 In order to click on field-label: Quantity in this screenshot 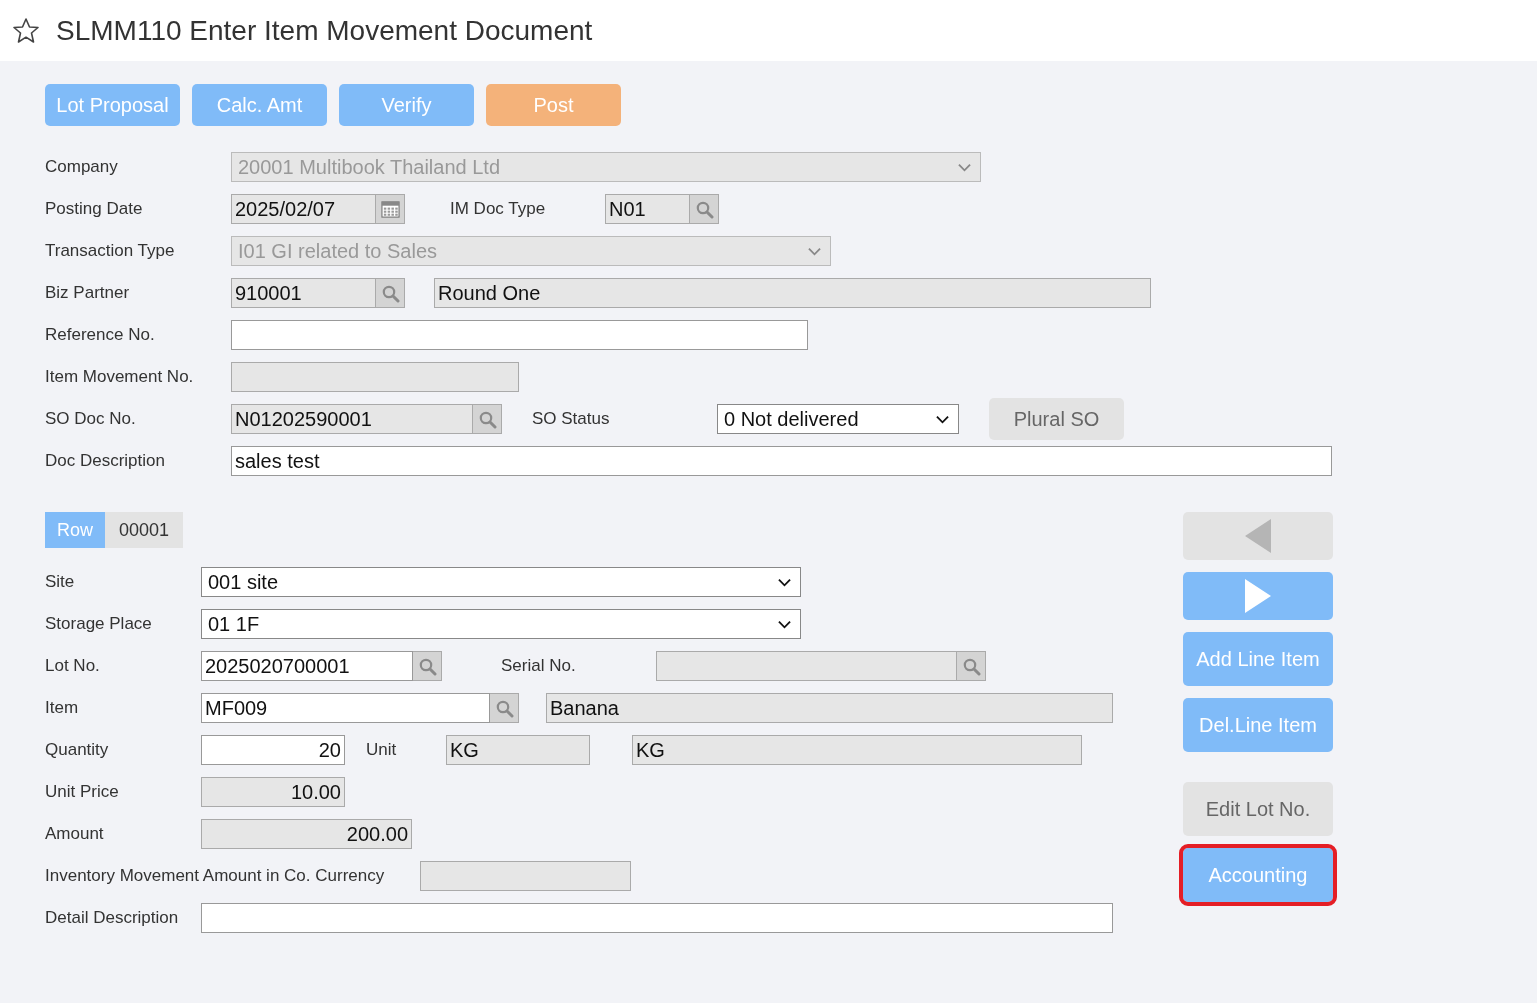, I will do `click(77, 750)`.